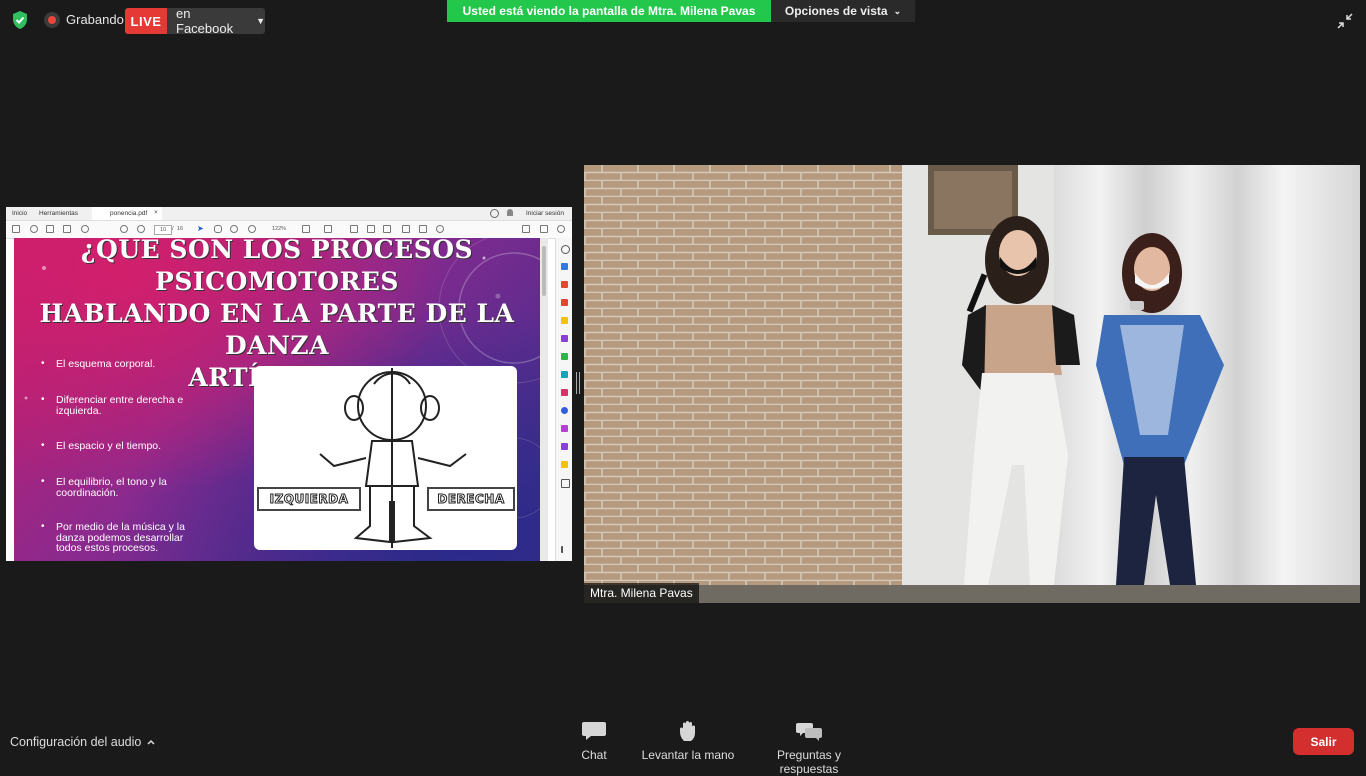 The width and height of the screenshot is (1366, 776). What do you see at coordinates (809, 762) in the screenshot?
I see `qa-label: Preguntas y respuestas` at bounding box center [809, 762].